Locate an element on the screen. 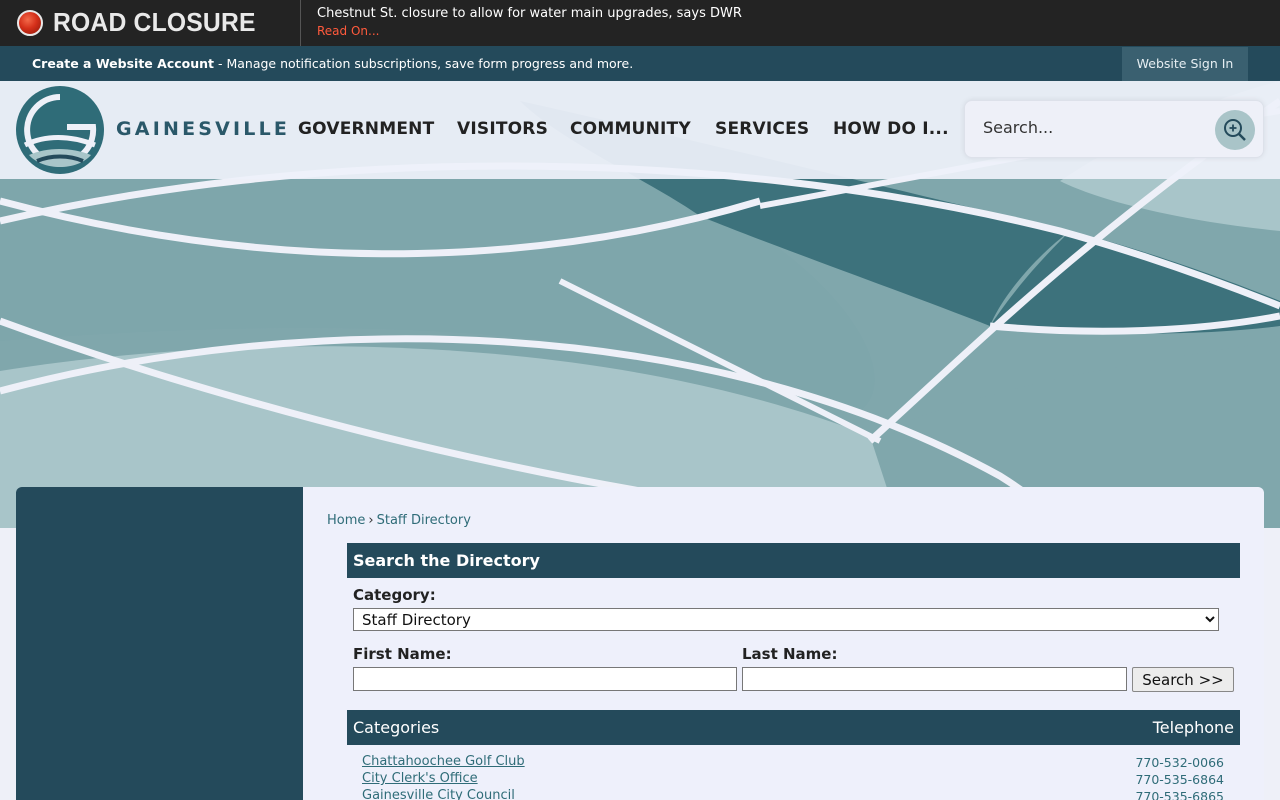 The image size is (1280, 800). site-search-button is located at coordinates (1235, 130).